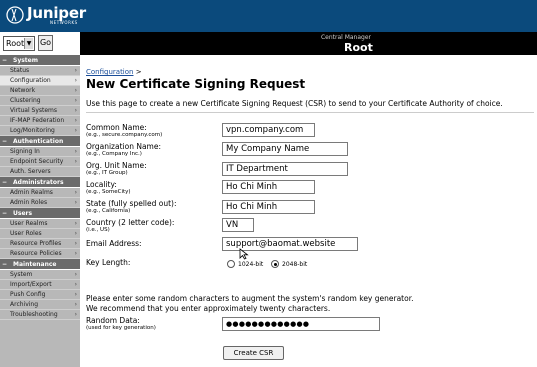  I want to click on header-bar: Juniper NETWORKS, so click(268, 16).